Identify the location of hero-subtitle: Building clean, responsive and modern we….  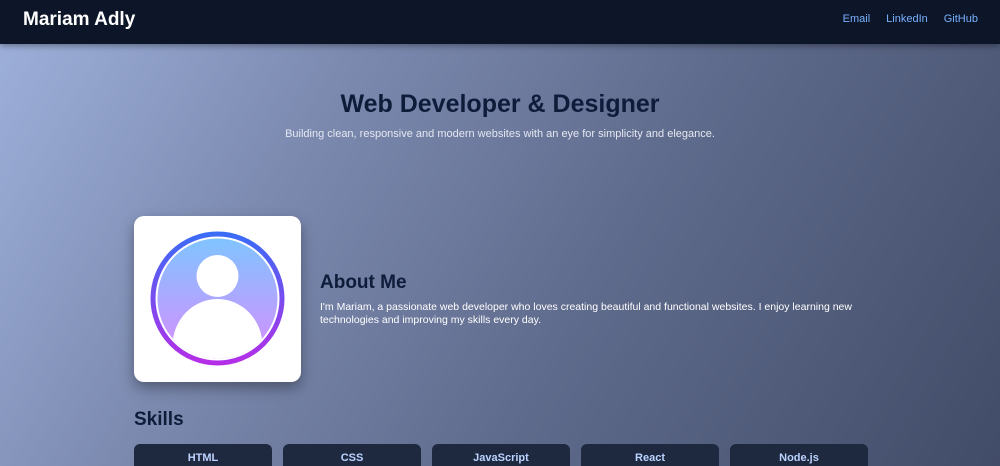
(500, 134).